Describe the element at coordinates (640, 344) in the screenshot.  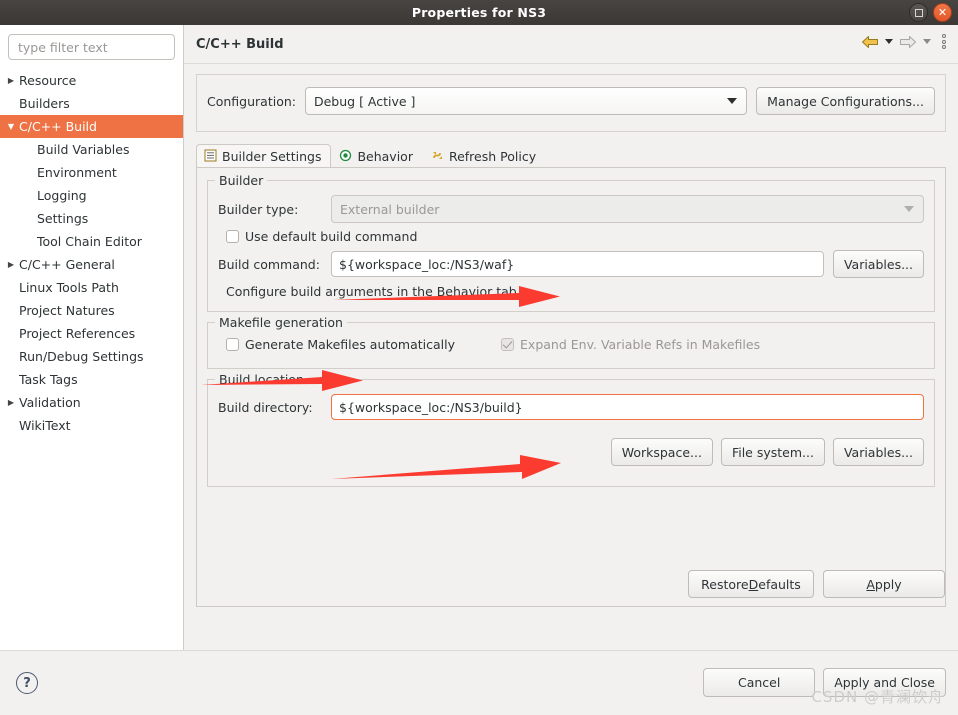
I see `expand-env-vars-label: Expand Env. Variable Refs in Makefiles` at that location.